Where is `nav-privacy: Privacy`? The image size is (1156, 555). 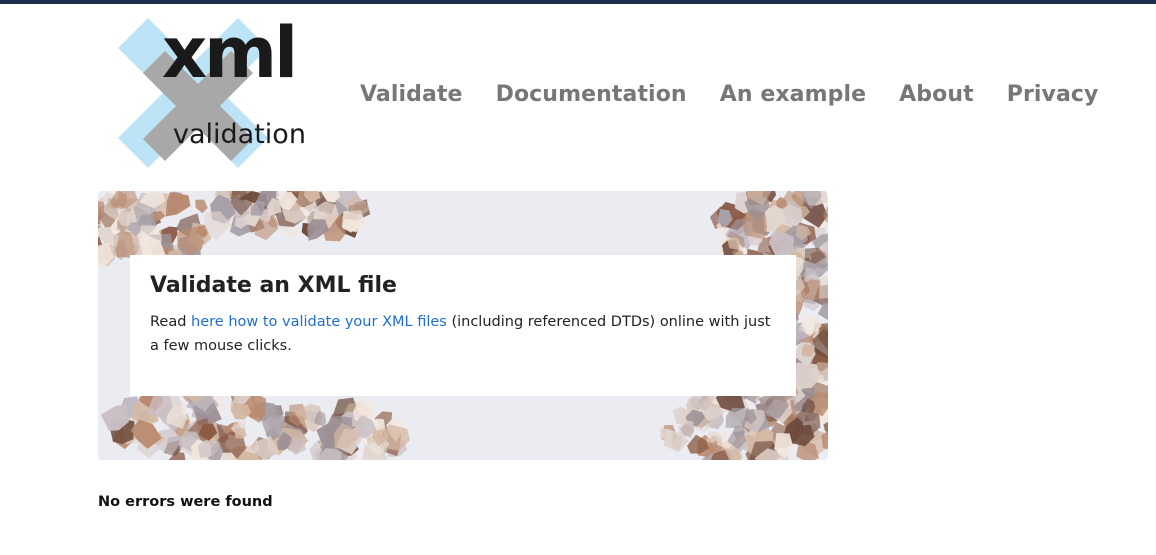
nav-privacy: Privacy is located at coordinates (1053, 94).